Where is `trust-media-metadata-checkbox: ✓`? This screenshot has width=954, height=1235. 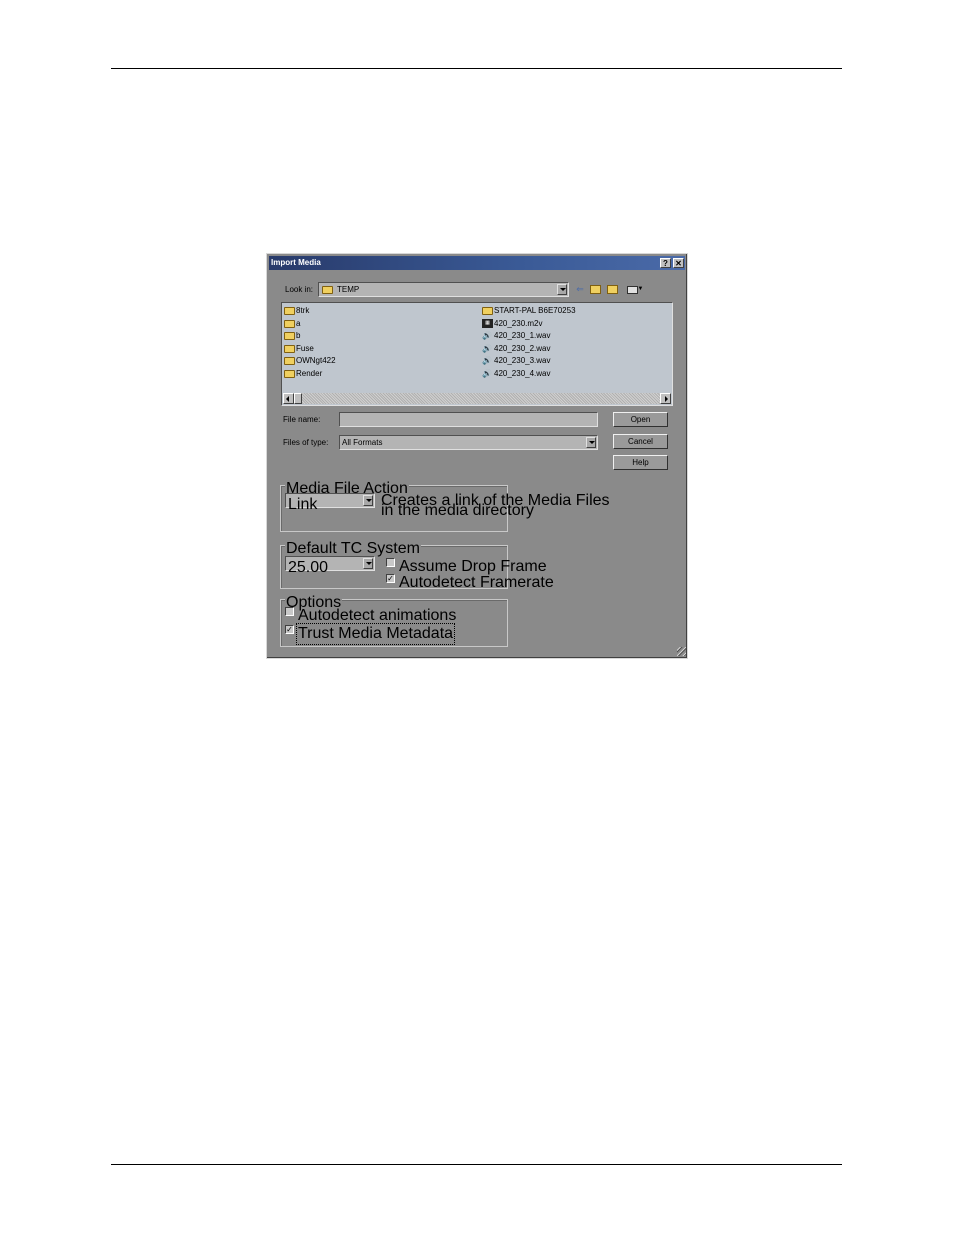
trust-media-metadata-checkbox: ✓ is located at coordinates (289, 629).